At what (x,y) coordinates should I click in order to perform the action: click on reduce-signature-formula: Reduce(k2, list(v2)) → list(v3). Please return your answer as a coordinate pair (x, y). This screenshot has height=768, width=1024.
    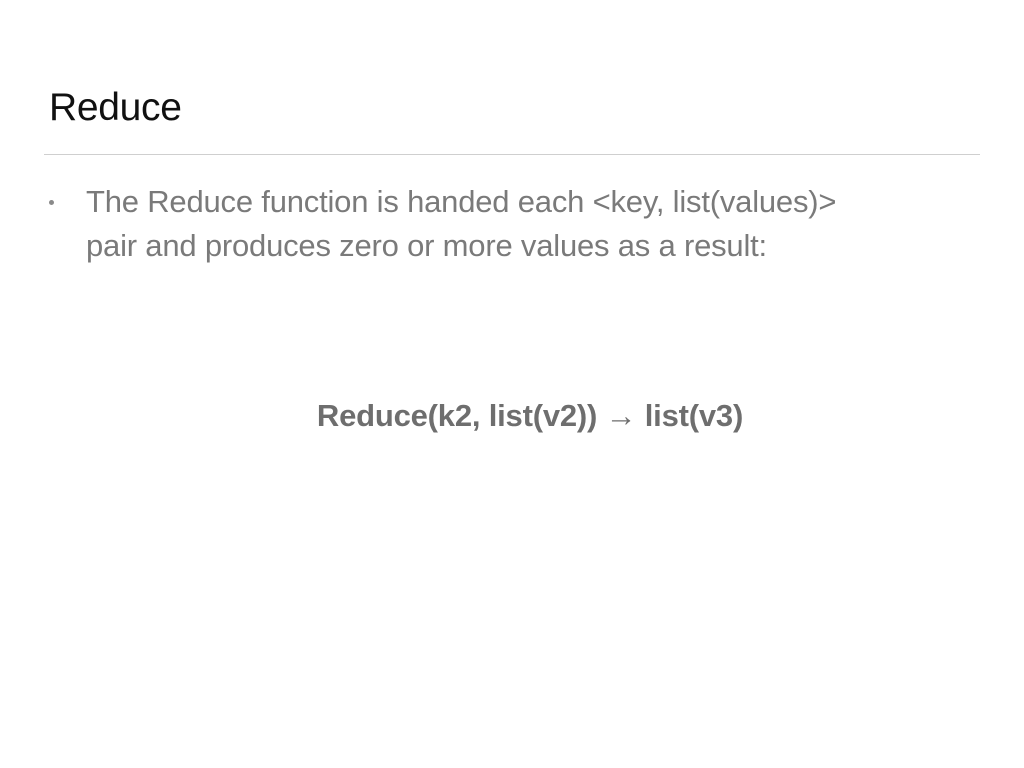
    Looking at the image, I should click on (530, 415).